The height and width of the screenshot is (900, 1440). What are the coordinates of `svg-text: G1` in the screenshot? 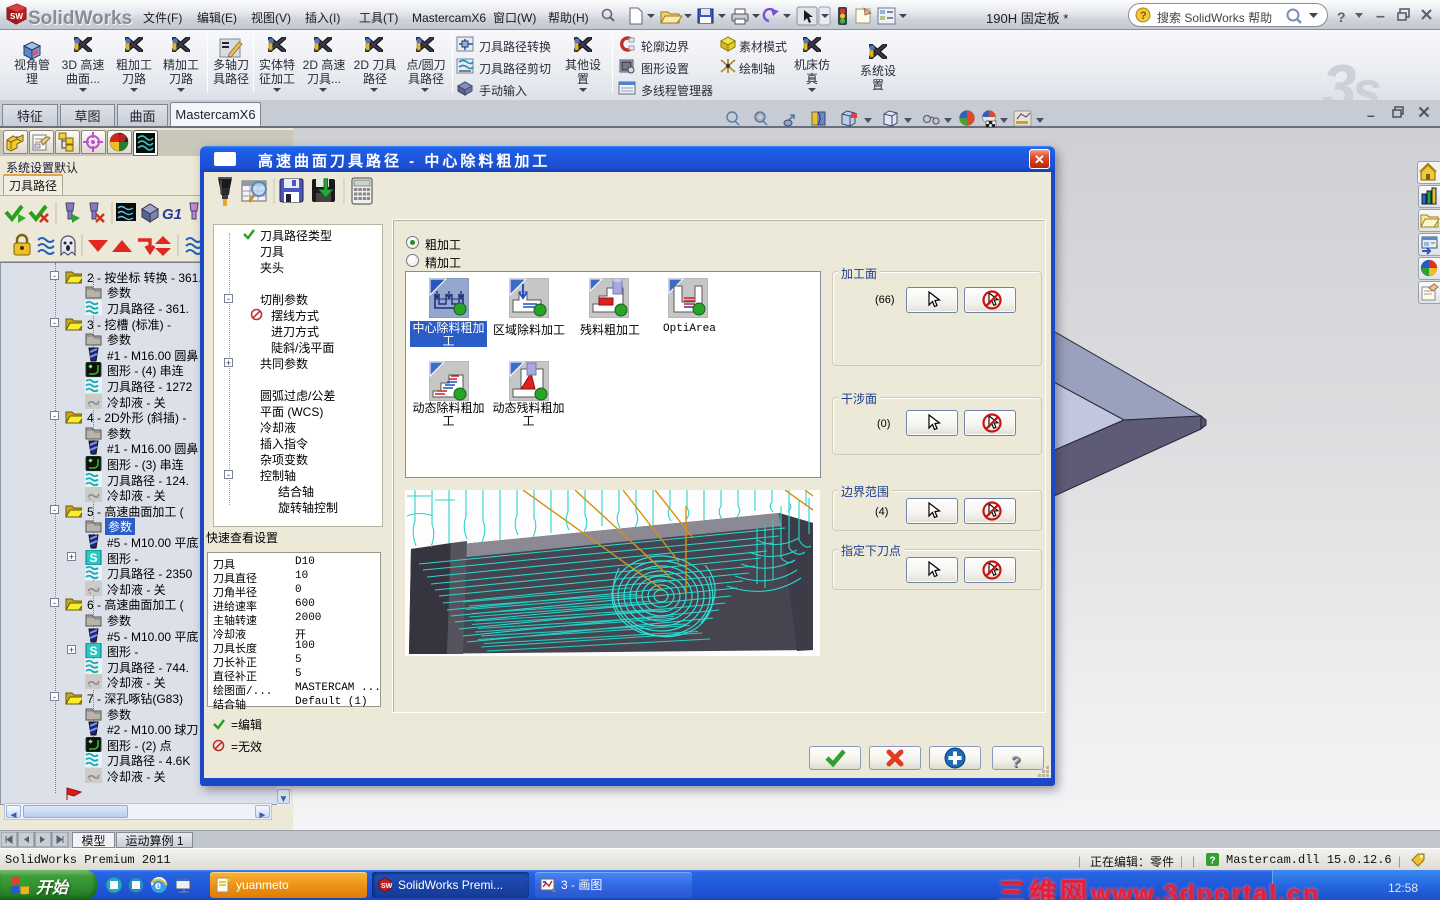 It's located at (172, 213).